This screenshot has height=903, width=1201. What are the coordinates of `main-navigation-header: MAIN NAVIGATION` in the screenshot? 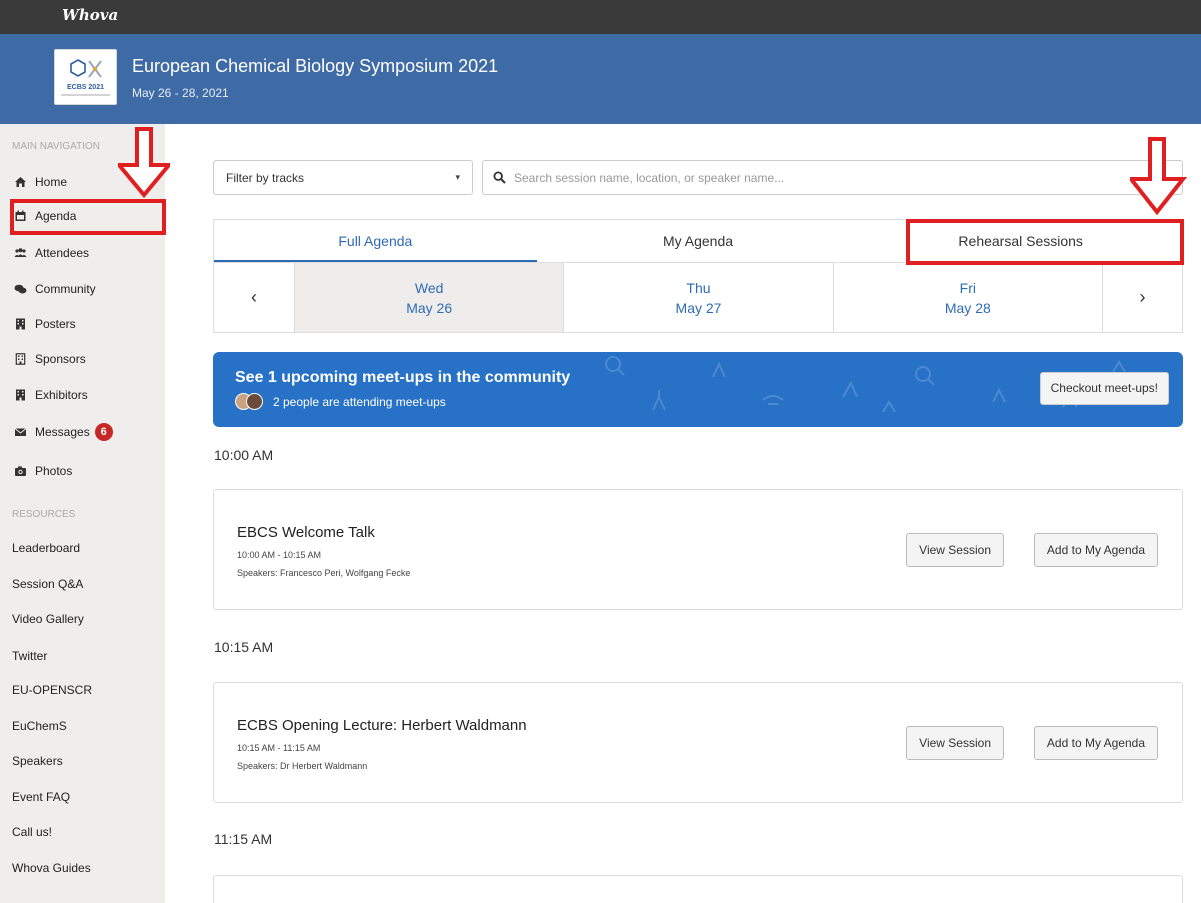 It's located at (56, 146).